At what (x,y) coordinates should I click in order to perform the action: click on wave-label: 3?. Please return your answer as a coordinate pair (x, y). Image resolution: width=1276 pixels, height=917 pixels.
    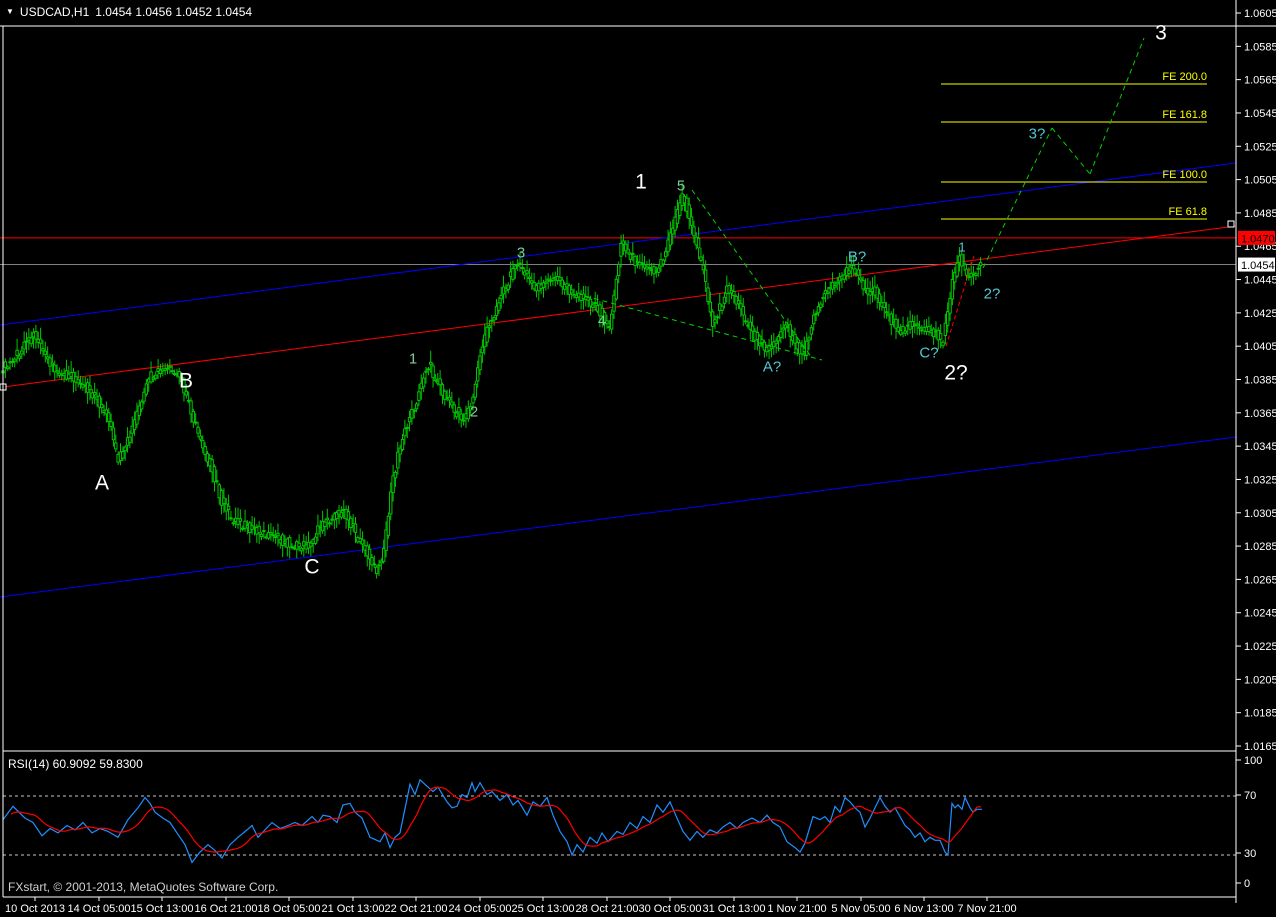
    Looking at the image, I should click on (1037, 133).